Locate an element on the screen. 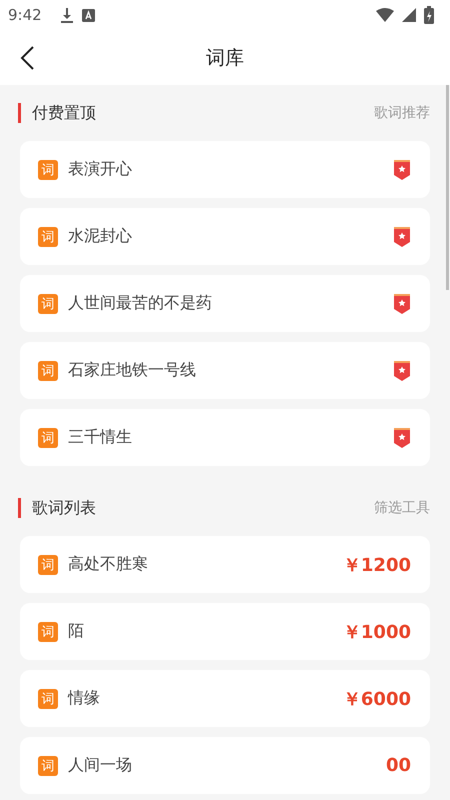 This screenshot has width=450, height=800. lyric-title: 人间一场 is located at coordinates (100, 765).